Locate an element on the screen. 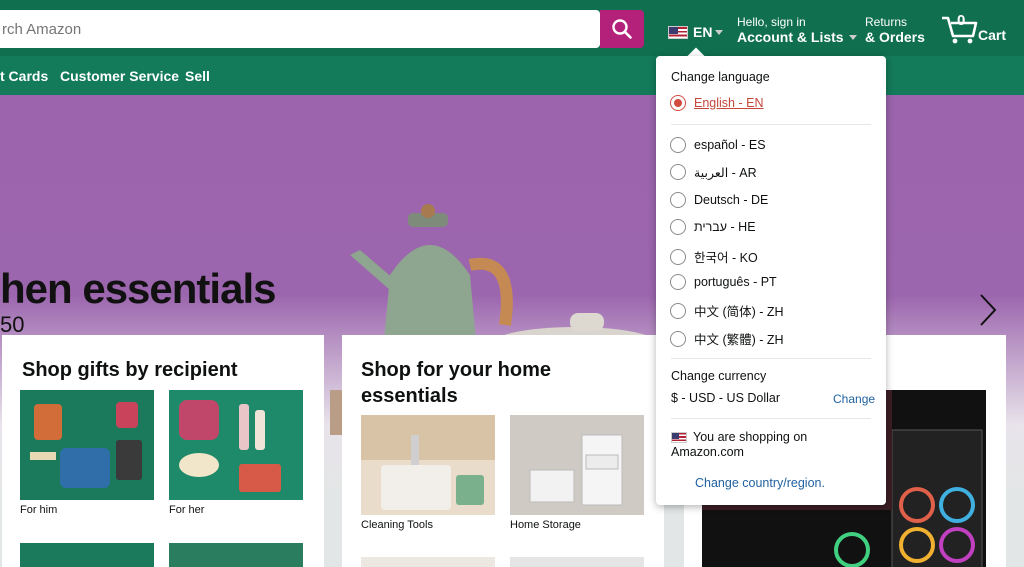 The width and height of the screenshot is (1024, 567). search-box is located at coordinates (300, 29).